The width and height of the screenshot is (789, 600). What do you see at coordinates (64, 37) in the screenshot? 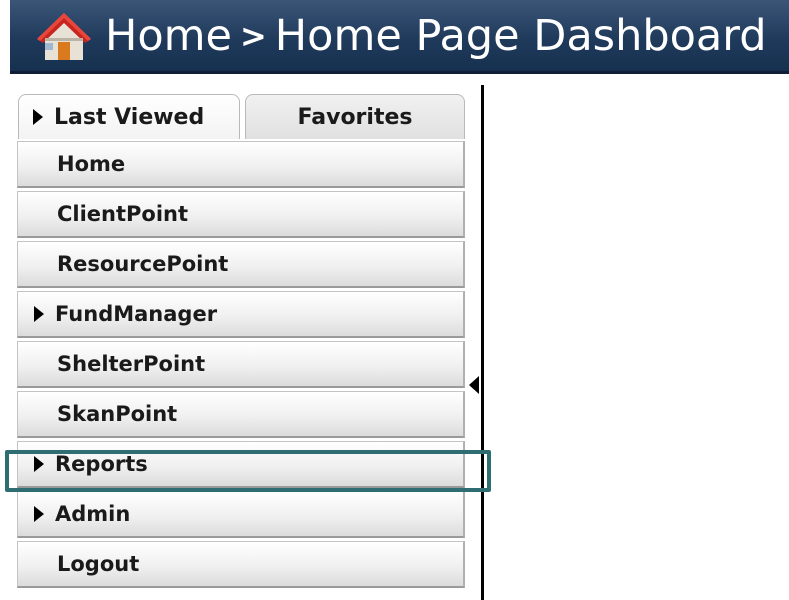
I see `house-icon` at bounding box center [64, 37].